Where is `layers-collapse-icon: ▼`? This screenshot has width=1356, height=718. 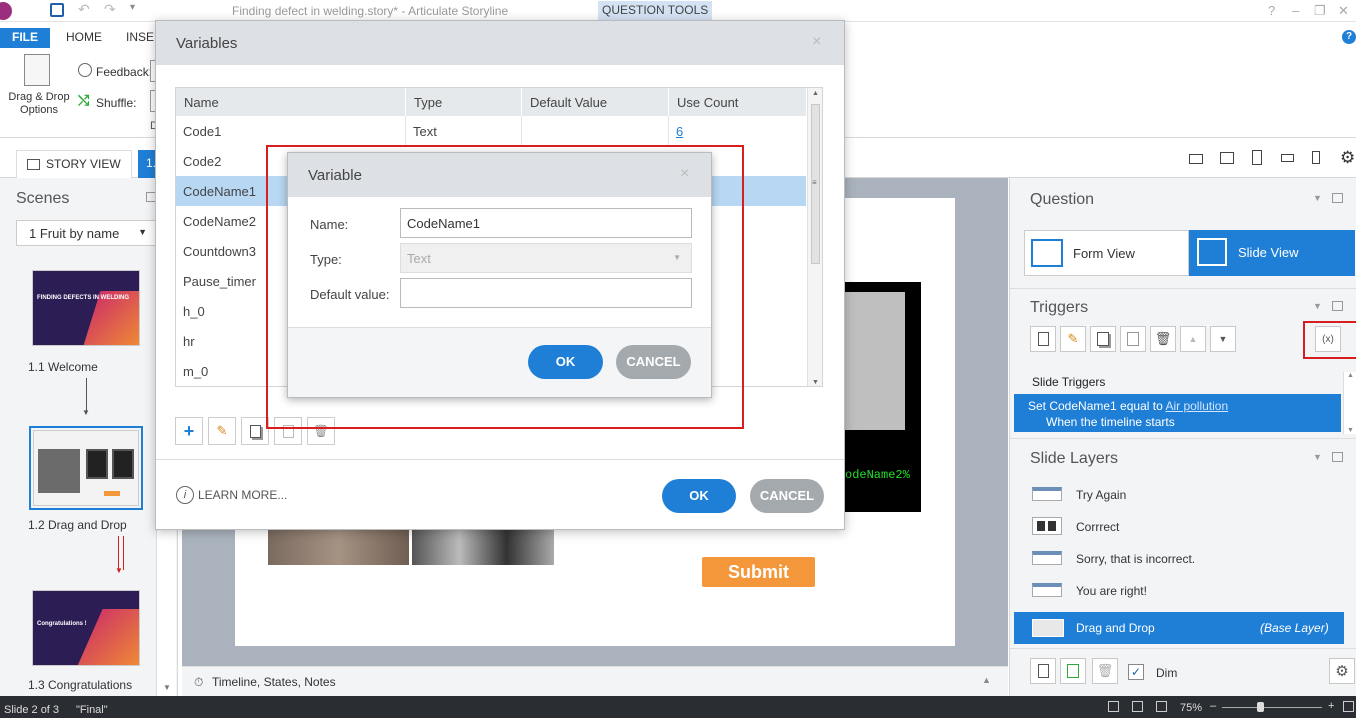
layers-collapse-icon: ▼ is located at coordinates (1317, 457).